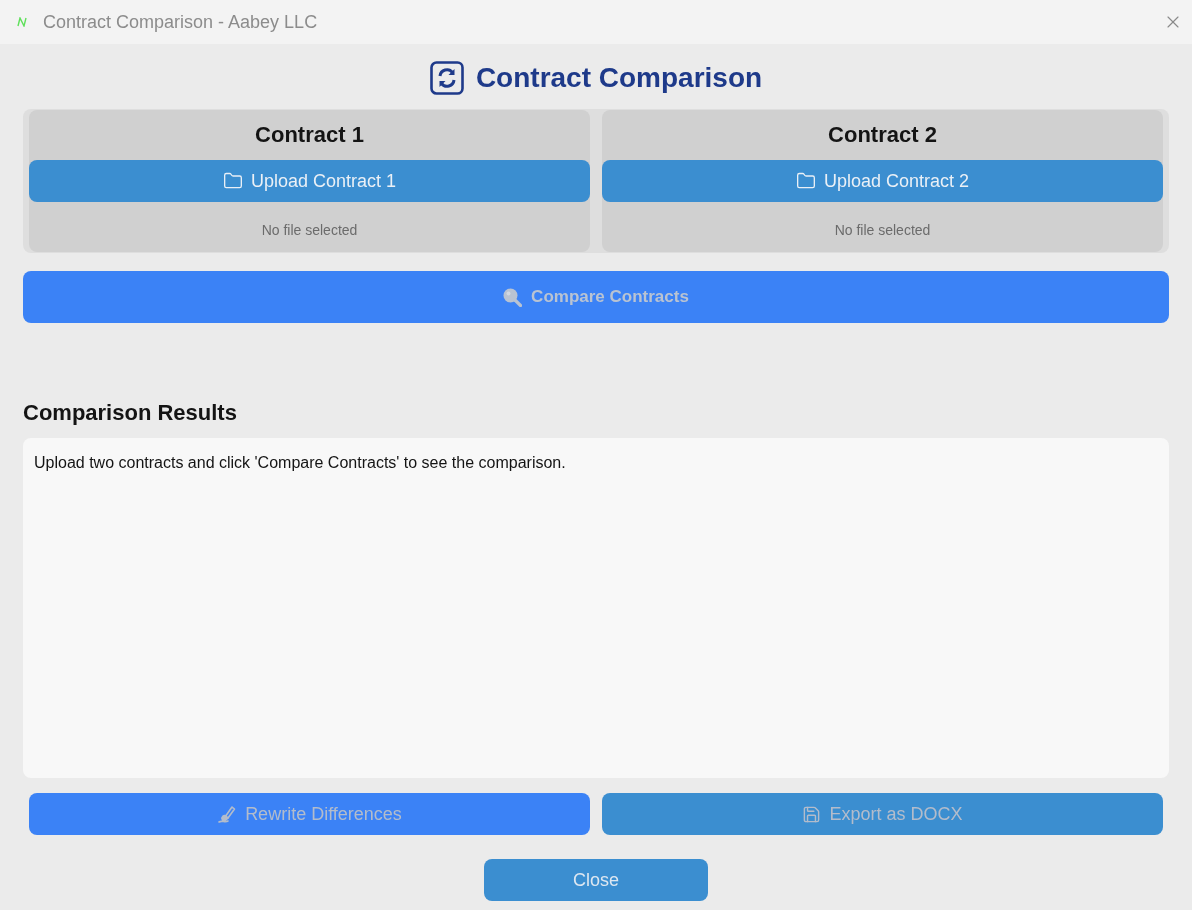  I want to click on page-heading: Contract Comparison, so click(619, 78).